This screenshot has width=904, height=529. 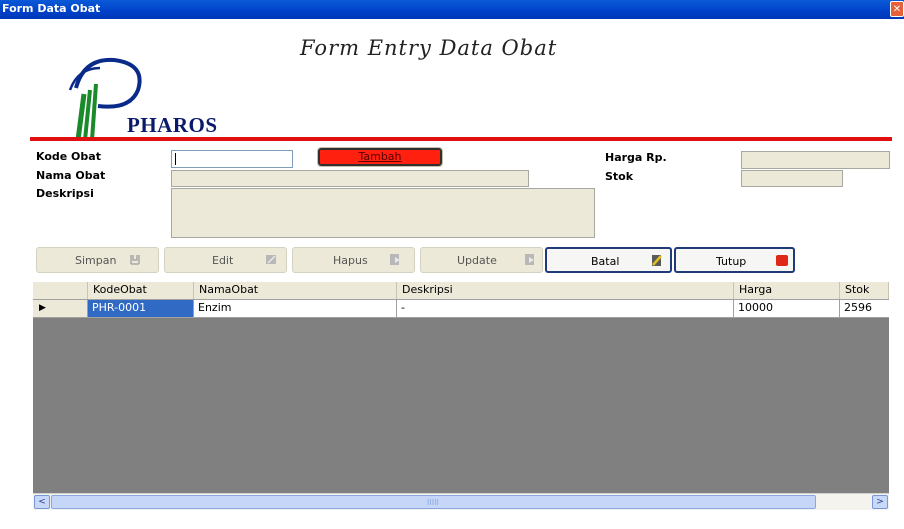 What do you see at coordinates (141, 308) in the screenshot?
I see `cell-kodeobat: PHR-0001` at bounding box center [141, 308].